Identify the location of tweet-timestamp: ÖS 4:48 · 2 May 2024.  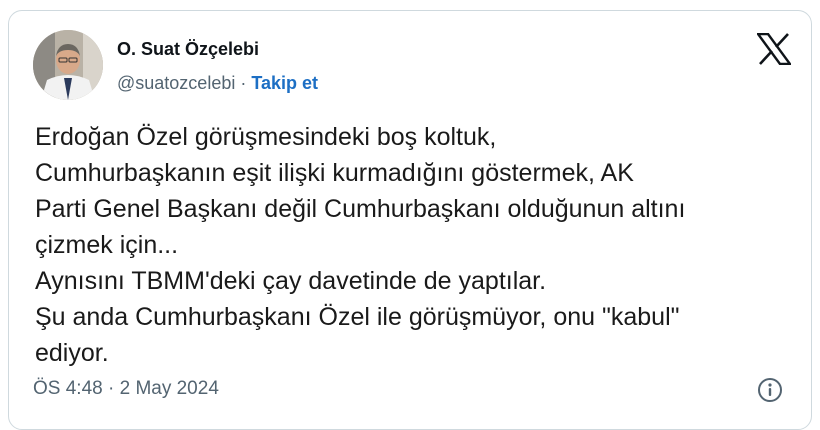
(126, 389).